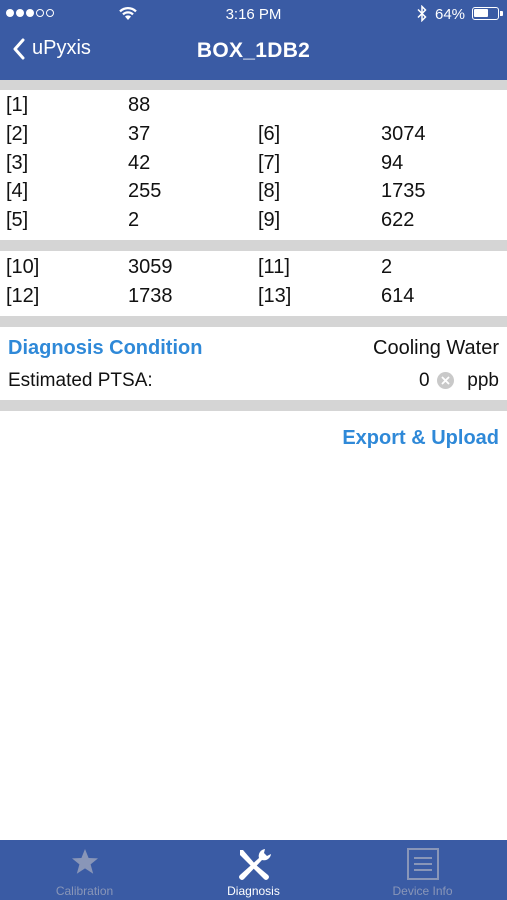 The height and width of the screenshot is (900, 507). I want to click on reading-index: [2], so click(17, 134).